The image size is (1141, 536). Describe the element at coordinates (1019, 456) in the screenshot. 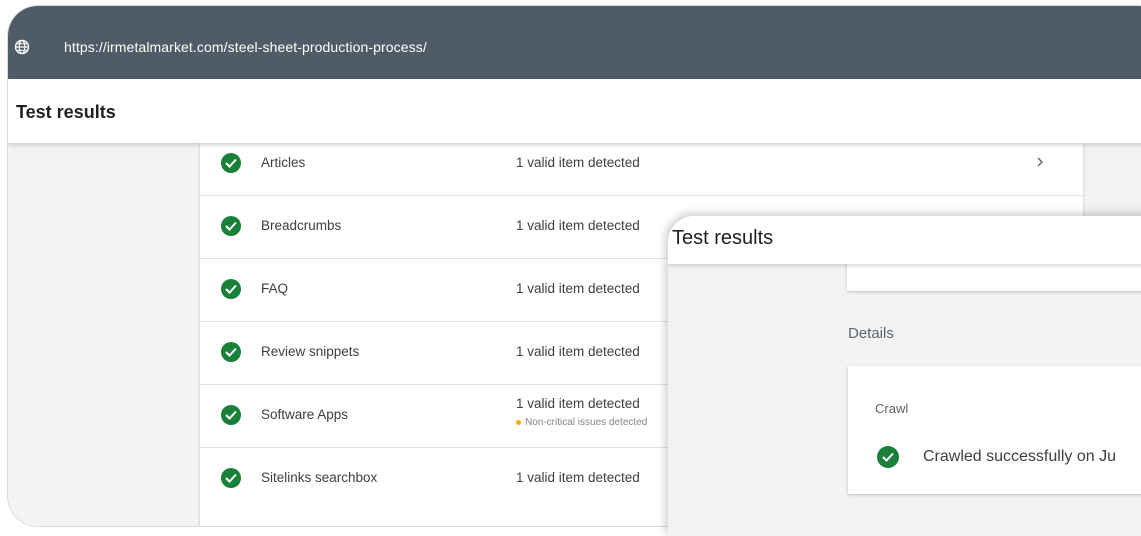

I see `crawl-status: Crawled successfully on Ju` at that location.